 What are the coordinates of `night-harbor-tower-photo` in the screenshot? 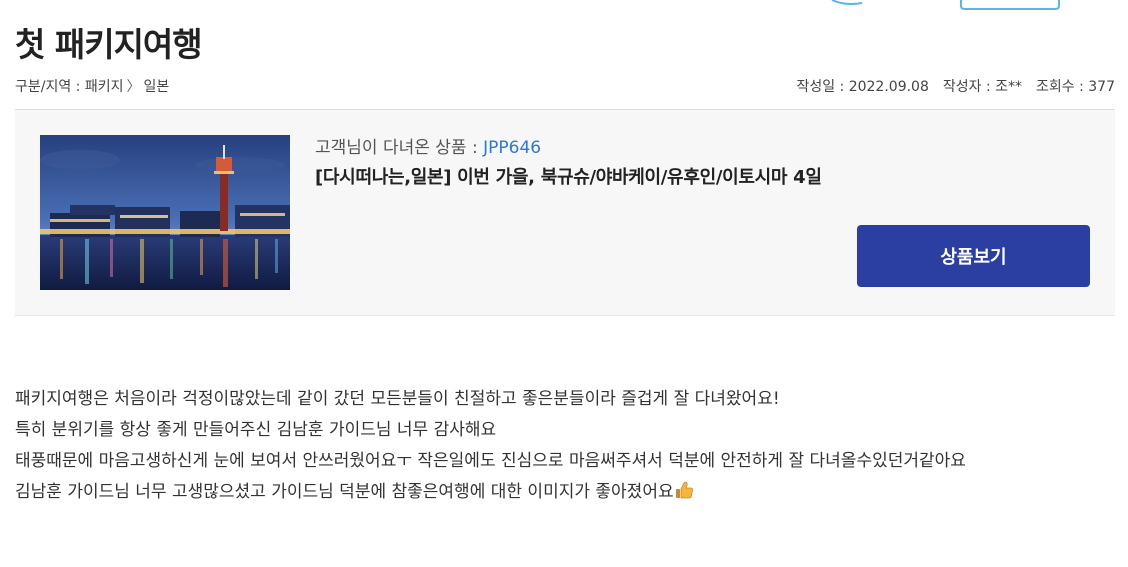 It's located at (165, 212).